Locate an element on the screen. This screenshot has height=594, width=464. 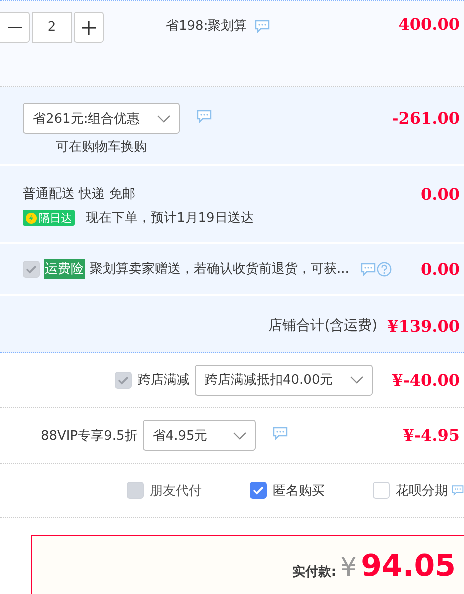
minus-icon is located at coordinates (15, 27).